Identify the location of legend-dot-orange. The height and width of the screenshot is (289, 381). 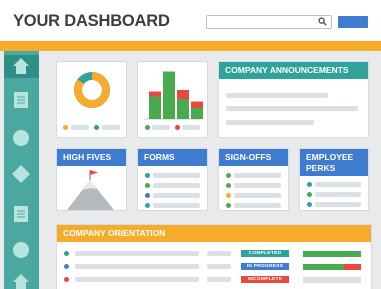
(65, 127).